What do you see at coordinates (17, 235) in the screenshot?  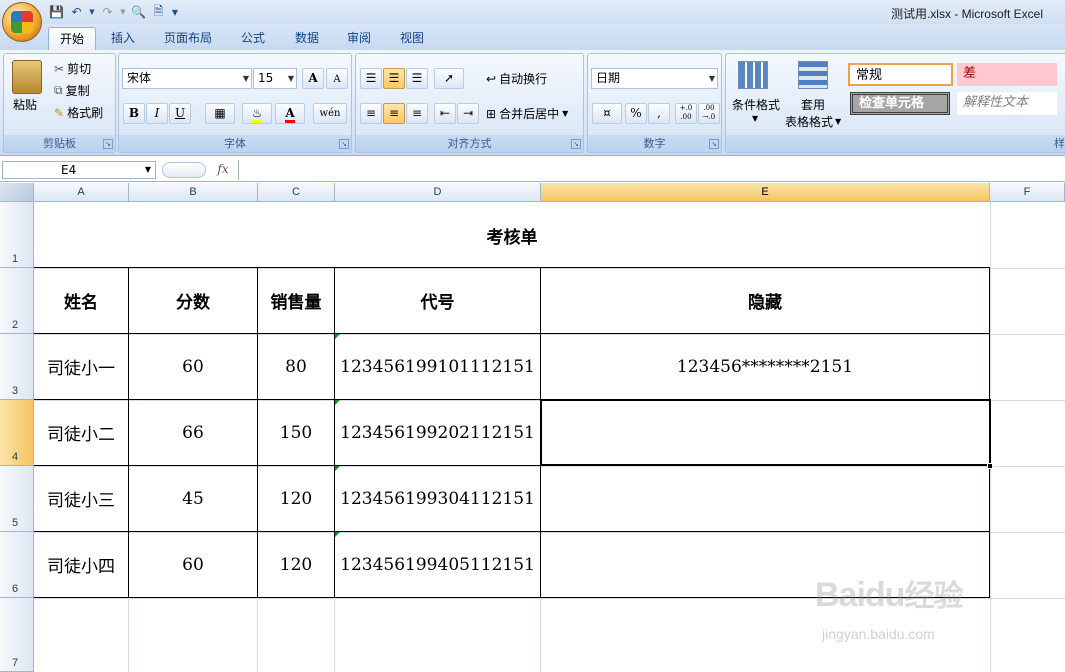 I see `row-header-1: 1` at bounding box center [17, 235].